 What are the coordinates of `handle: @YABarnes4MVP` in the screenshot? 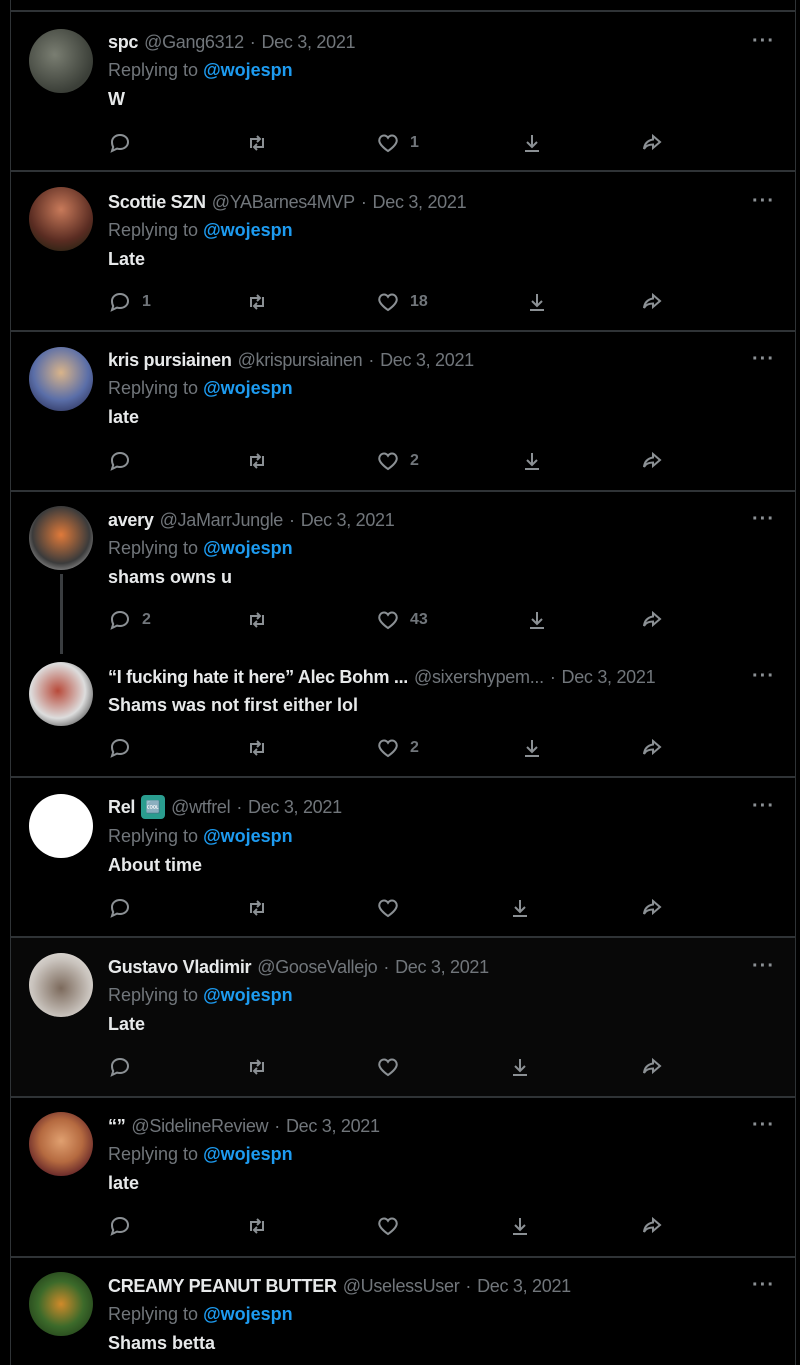 It's located at (283, 202).